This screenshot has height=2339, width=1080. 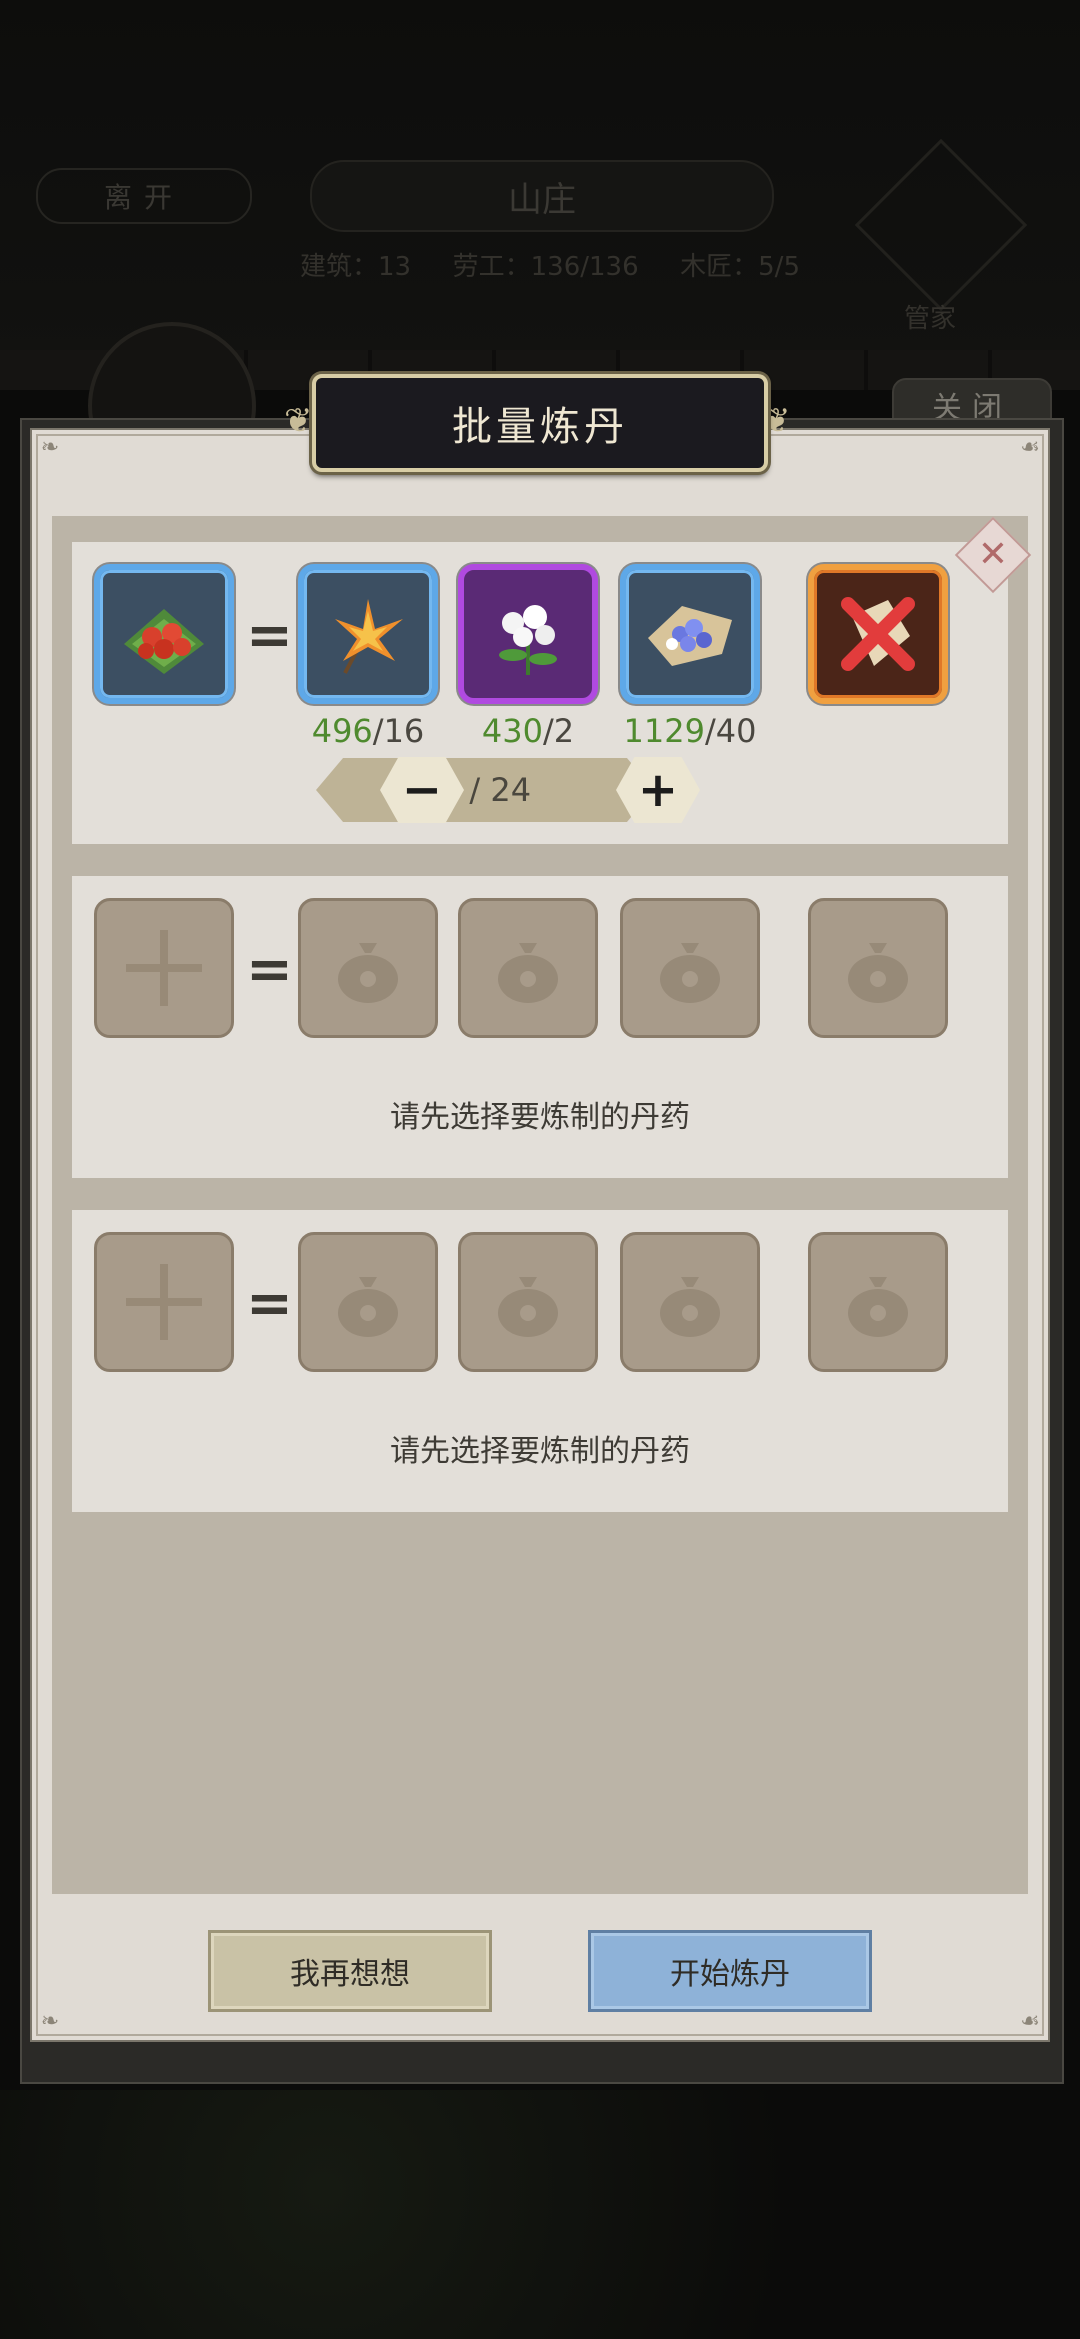 What do you see at coordinates (740, 267) in the screenshot?
I see `stat-carpenters: 木匠：5/5` at bounding box center [740, 267].